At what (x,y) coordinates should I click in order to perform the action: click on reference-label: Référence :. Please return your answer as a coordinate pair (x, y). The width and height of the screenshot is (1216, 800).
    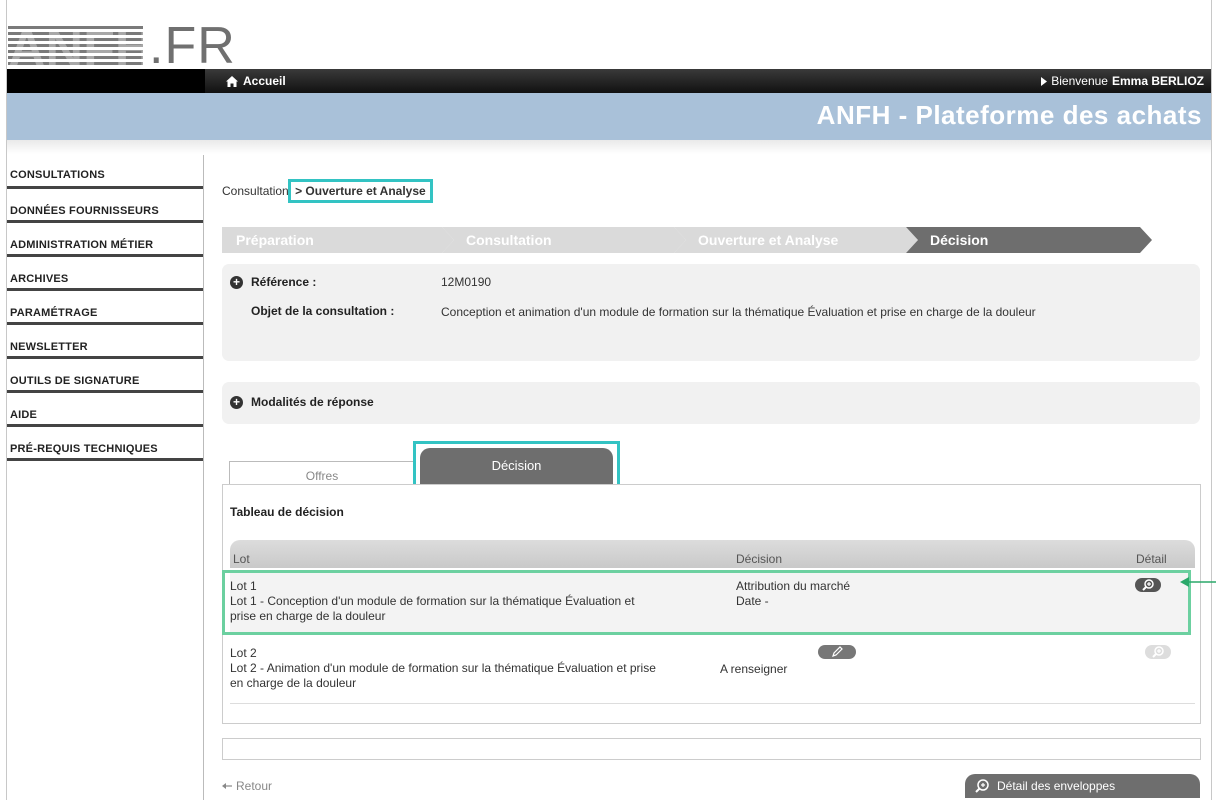
    Looking at the image, I should click on (284, 282).